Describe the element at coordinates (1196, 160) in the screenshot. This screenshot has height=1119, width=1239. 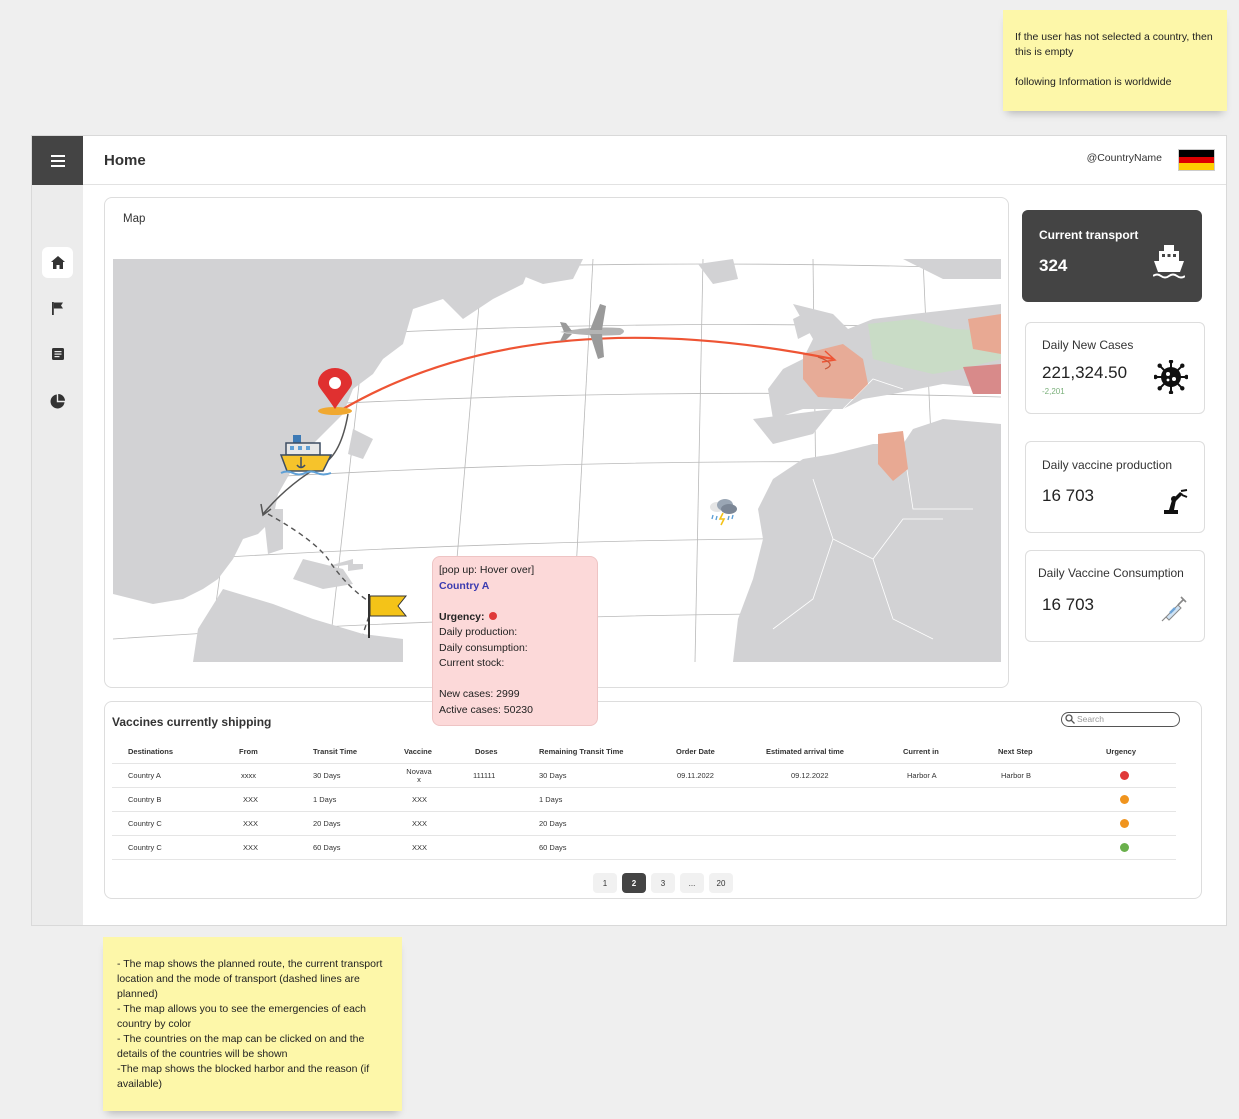
I see `country-flag` at that location.